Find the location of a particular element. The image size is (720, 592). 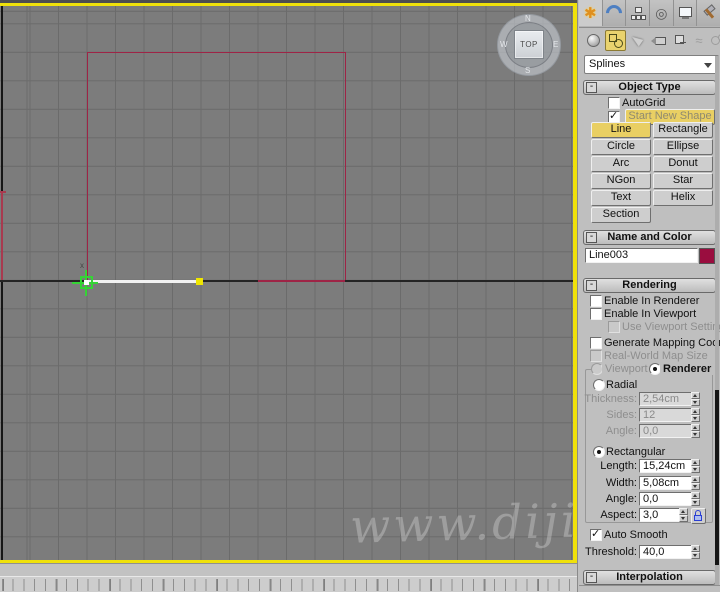

angle-radial-row: Angle: 0,0 is located at coordinates (649, 431).